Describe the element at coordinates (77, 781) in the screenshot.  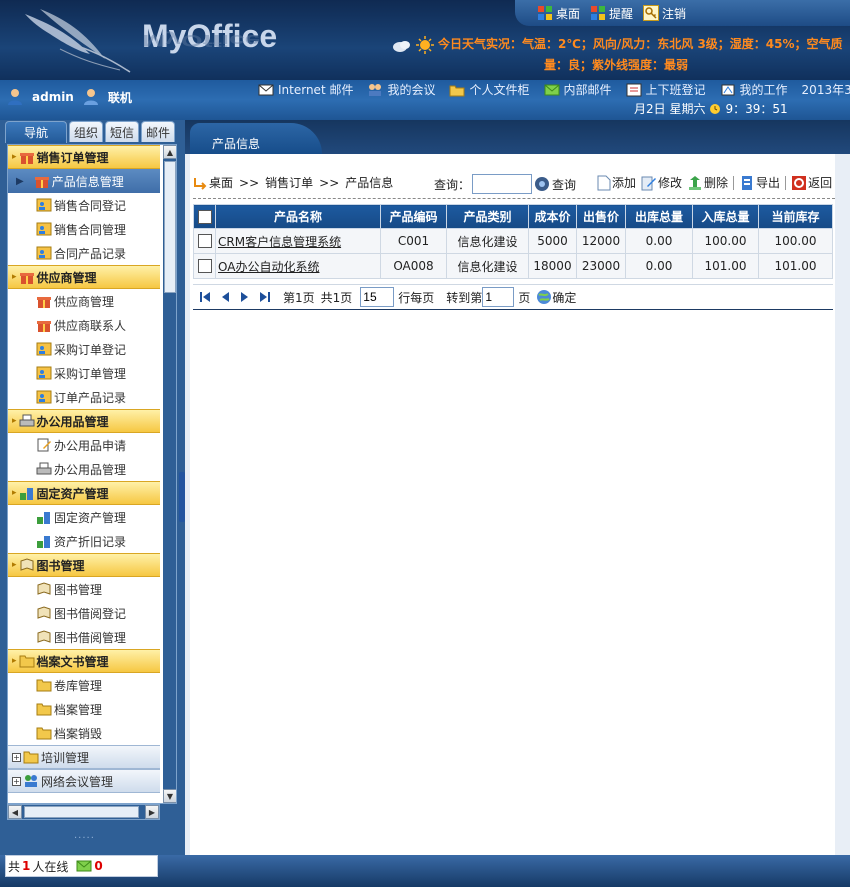
I see `menu-group-label: 网络会议管理` at that location.